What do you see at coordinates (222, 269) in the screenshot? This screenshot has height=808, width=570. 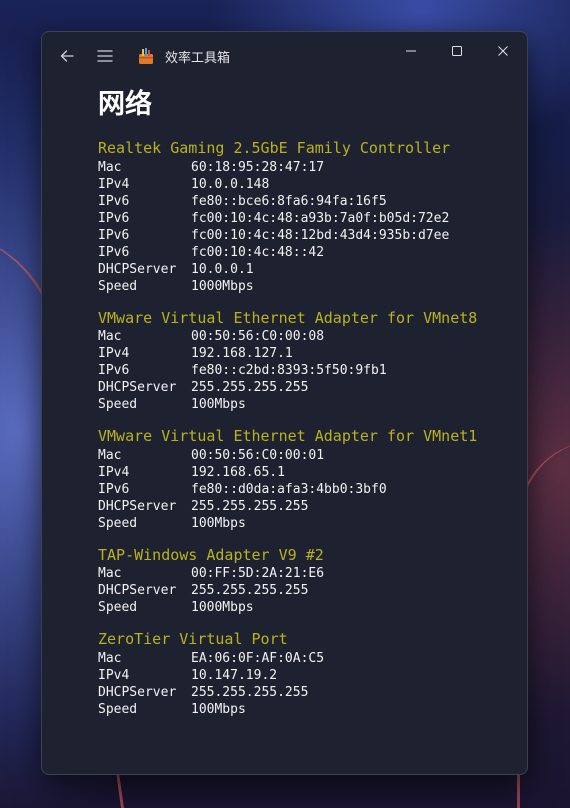 I see `property-value: 10.0.0.1` at bounding box center [222, 269].